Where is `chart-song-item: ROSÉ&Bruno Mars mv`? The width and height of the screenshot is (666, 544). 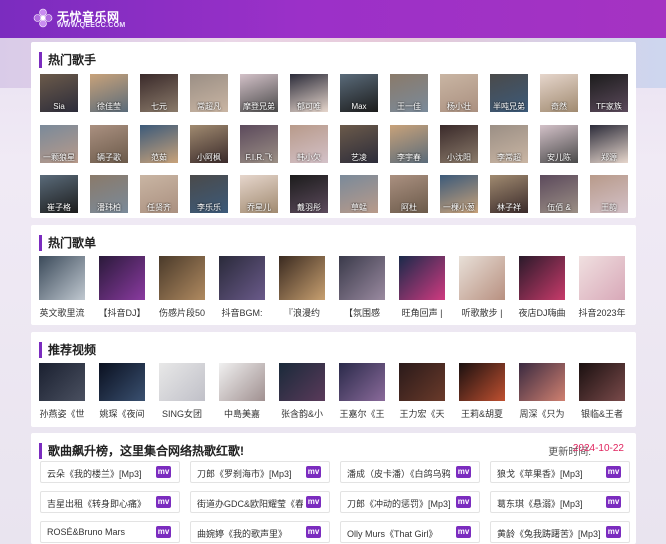 chart-song-item: ROSÉ&Bruno Mars mv is located at coordinates (110, 532).